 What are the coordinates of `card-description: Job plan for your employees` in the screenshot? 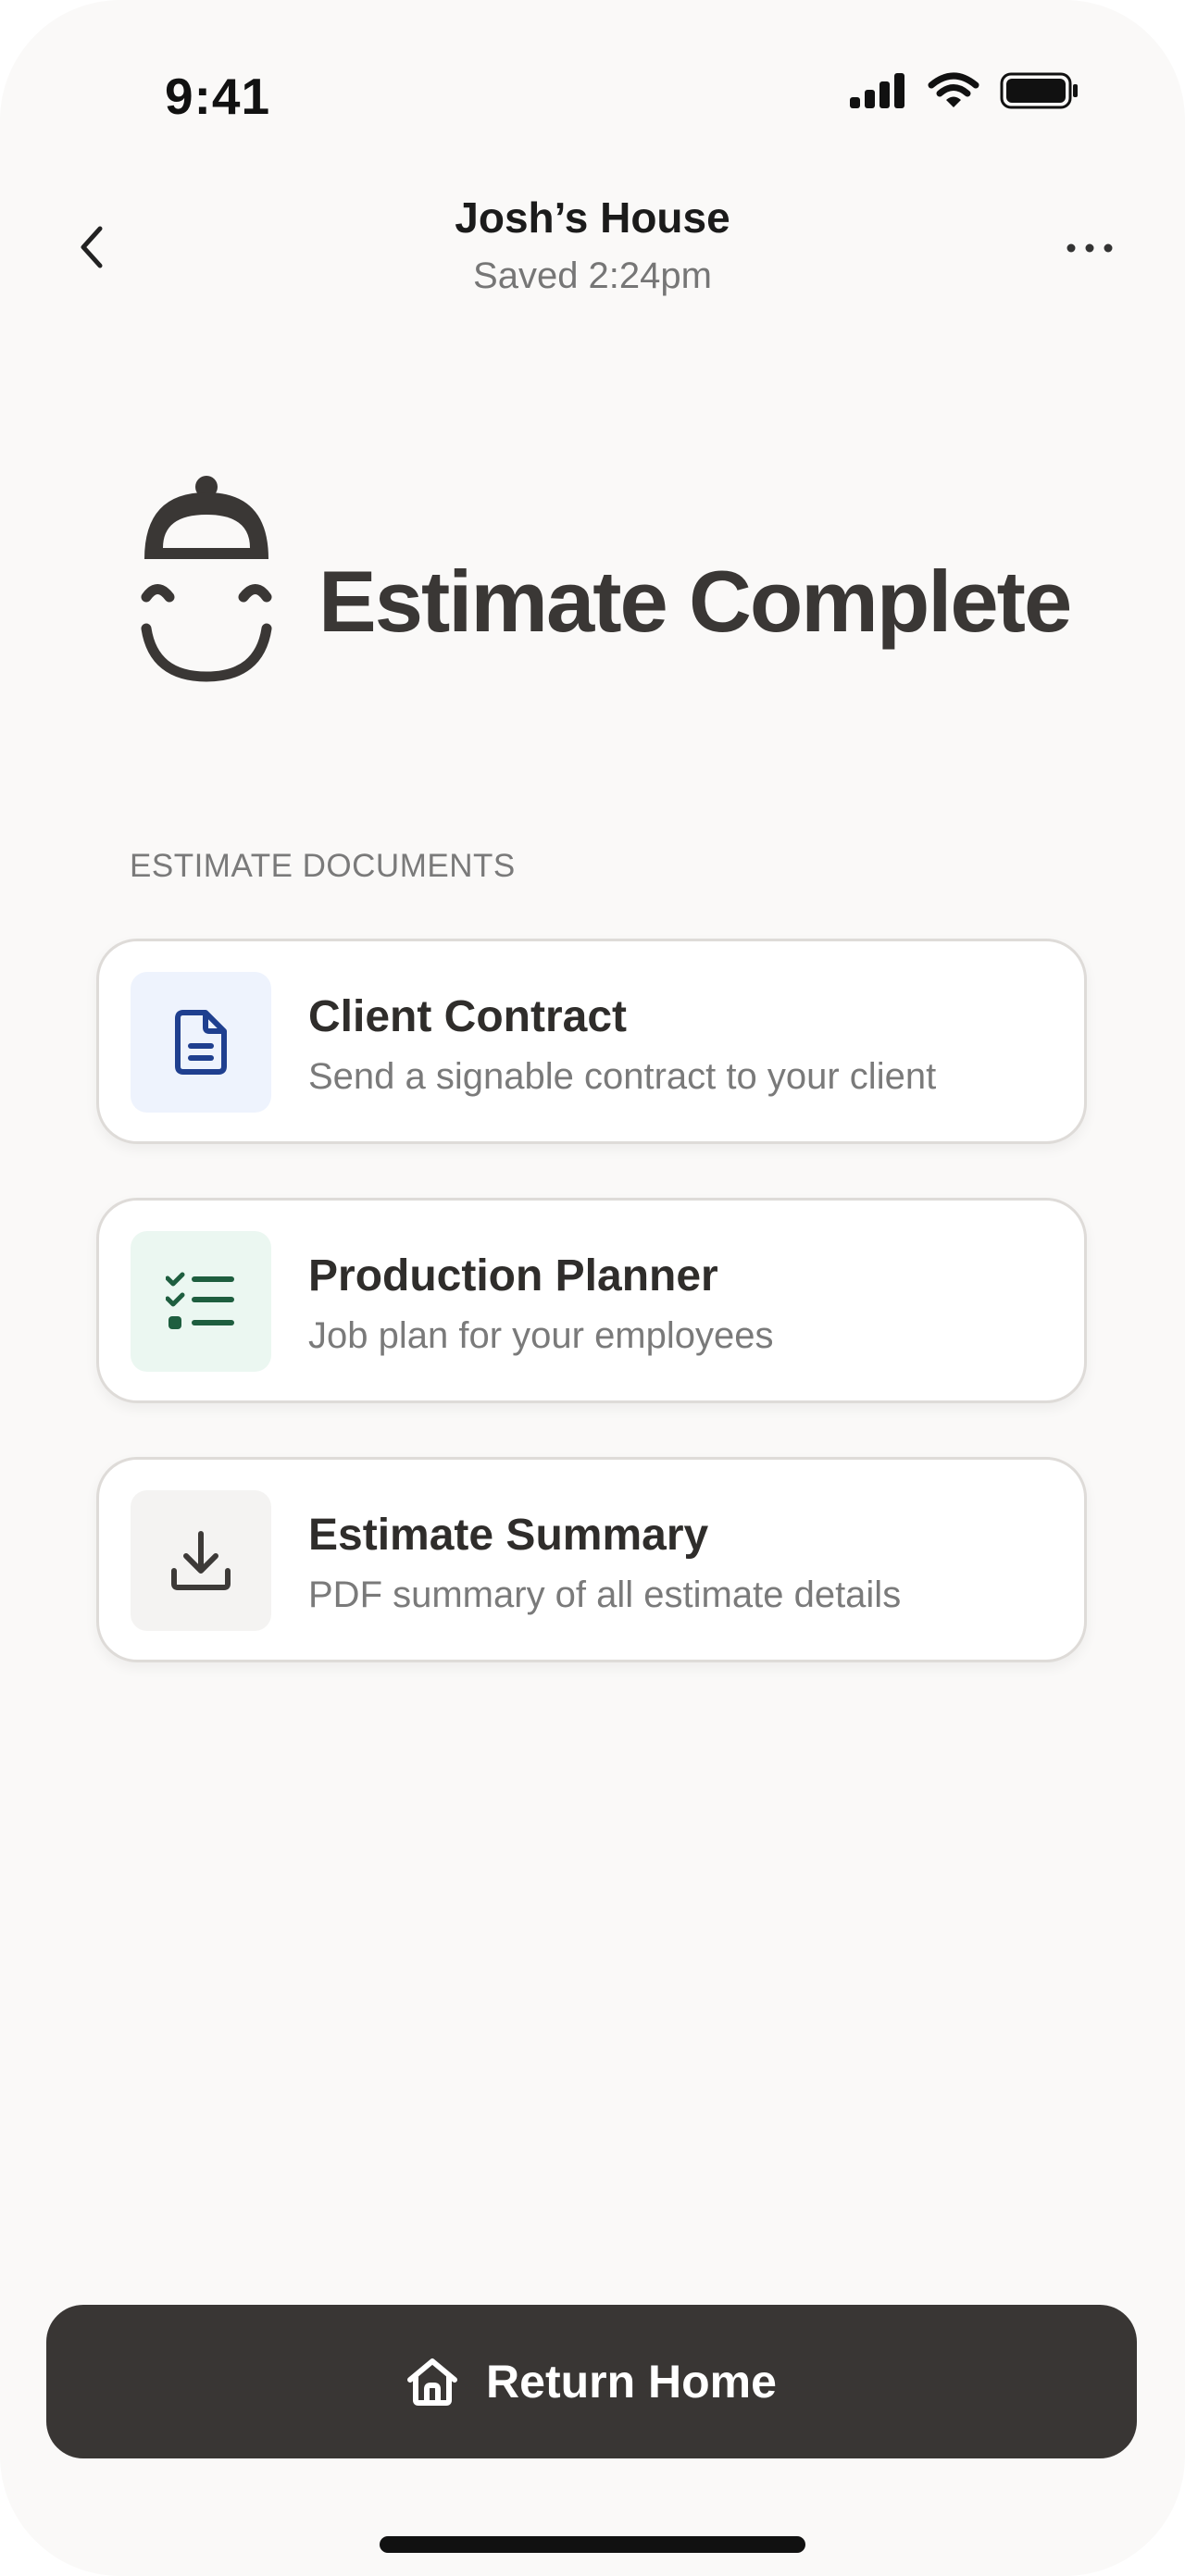 It's located at (541, 1335).